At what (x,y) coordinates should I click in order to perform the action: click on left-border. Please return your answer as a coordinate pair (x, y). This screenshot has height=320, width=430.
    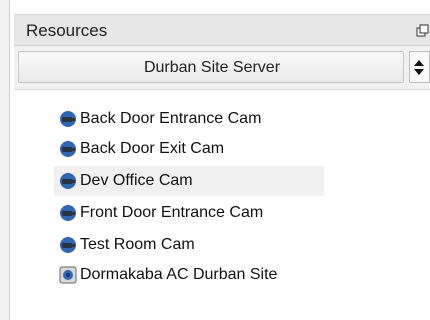
    Looking at the image, I should click on (5, 160).